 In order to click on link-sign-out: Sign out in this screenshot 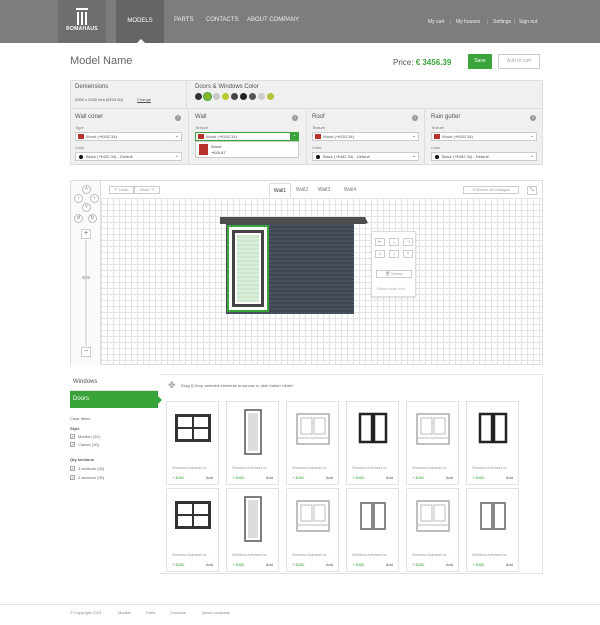, I will do `click(528, 22)`.